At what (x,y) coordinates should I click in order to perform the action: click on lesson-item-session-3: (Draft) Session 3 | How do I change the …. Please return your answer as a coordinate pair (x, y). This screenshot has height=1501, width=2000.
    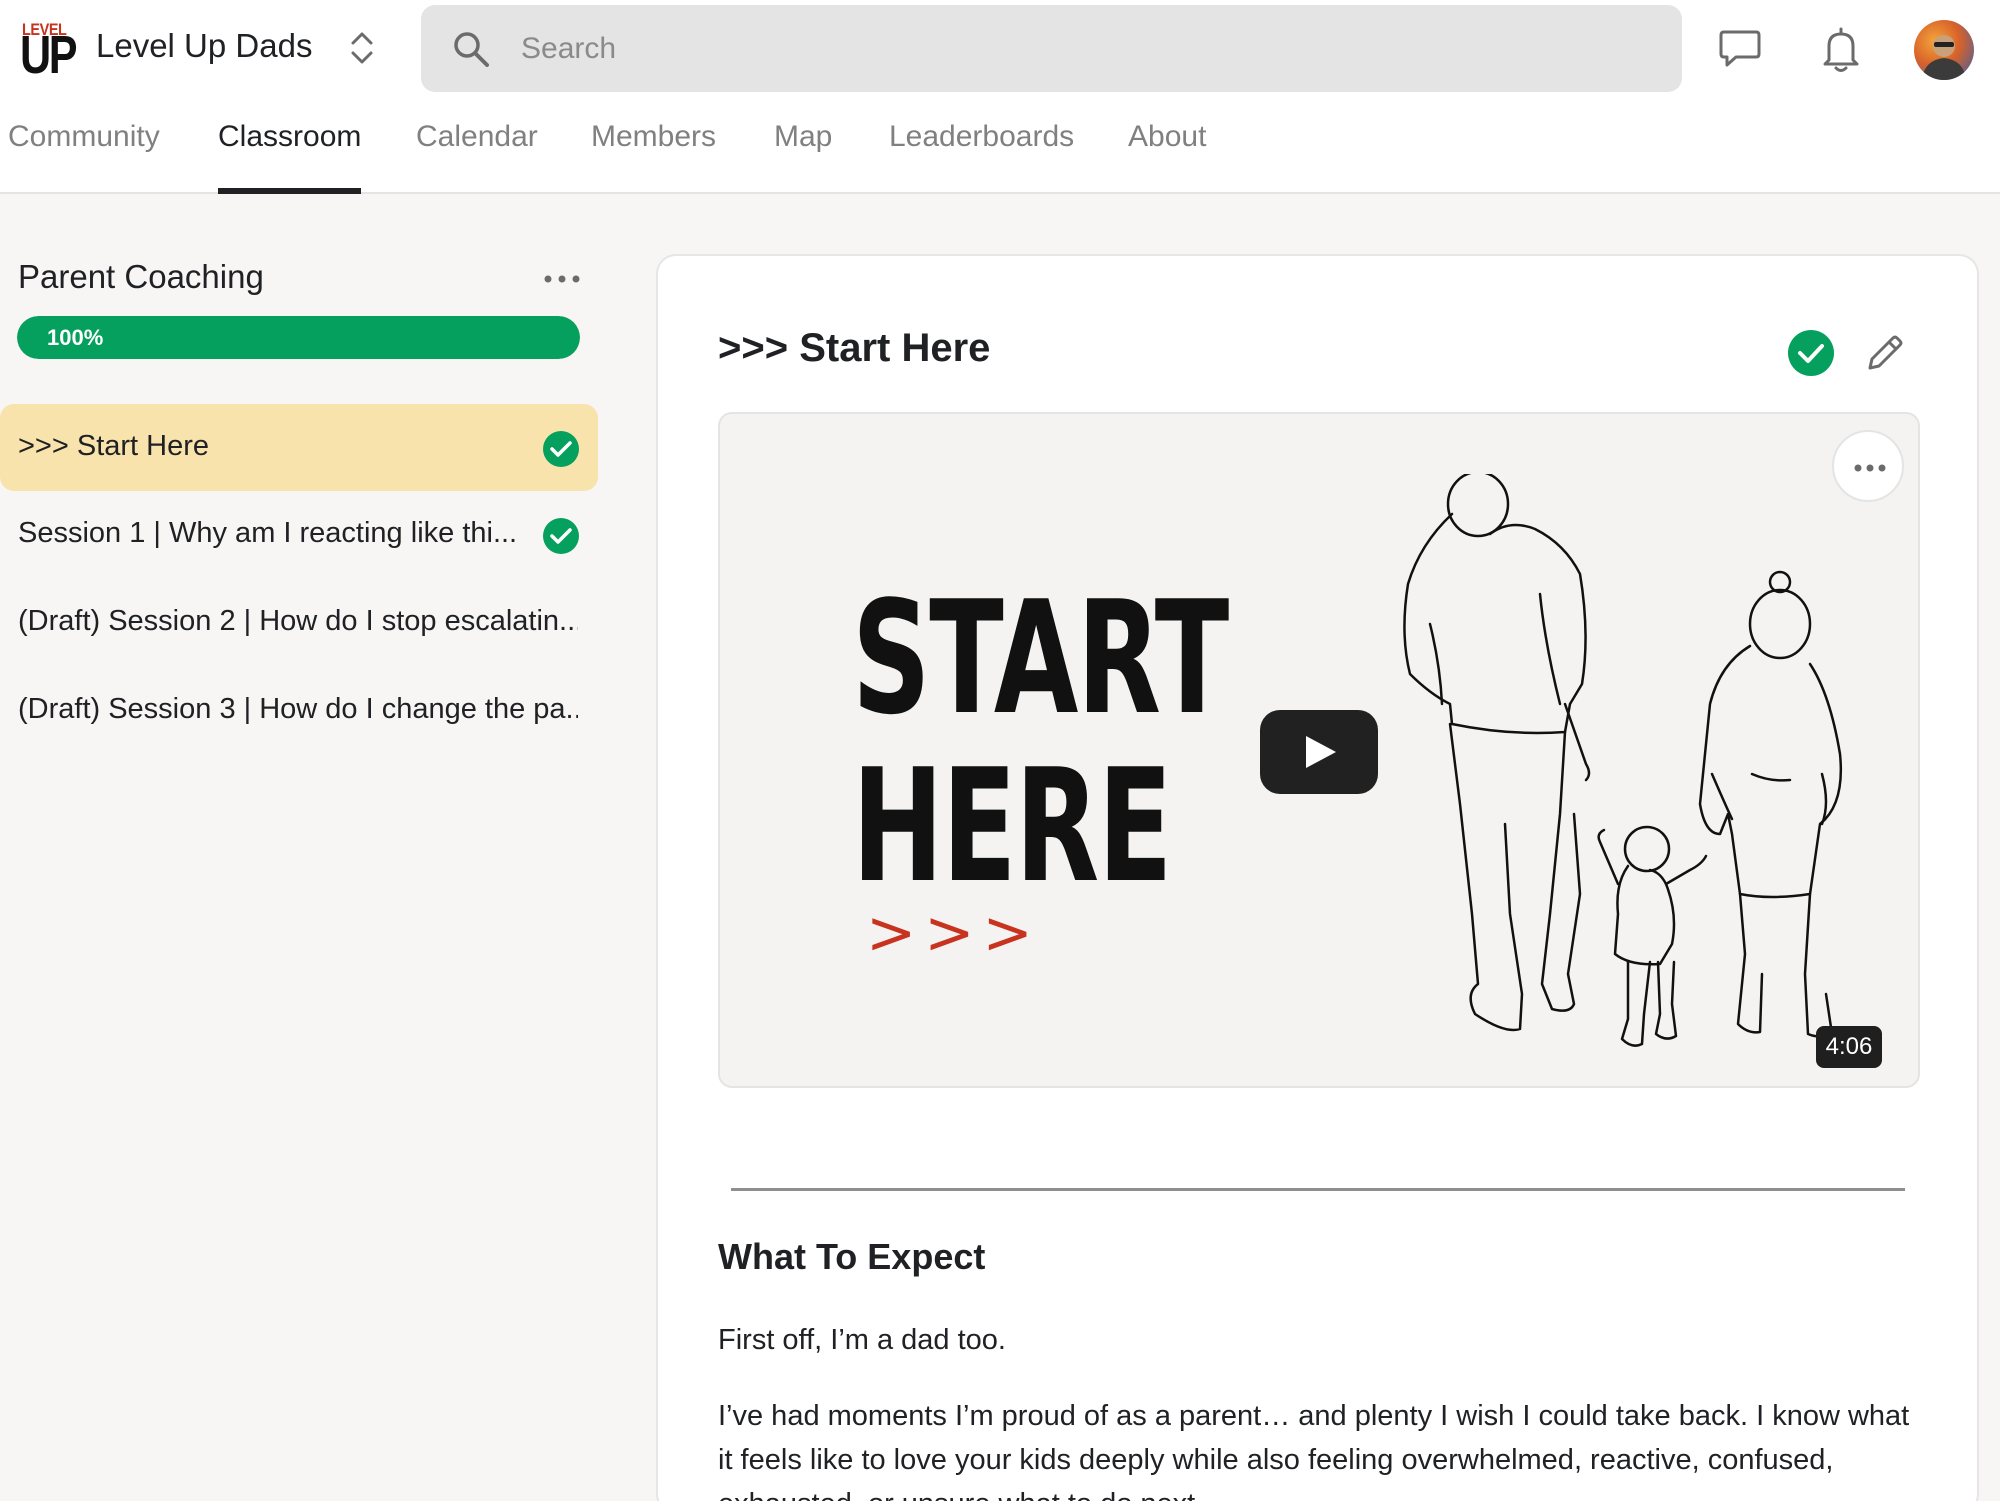
    Looking at the image, I should click on (299, 710).